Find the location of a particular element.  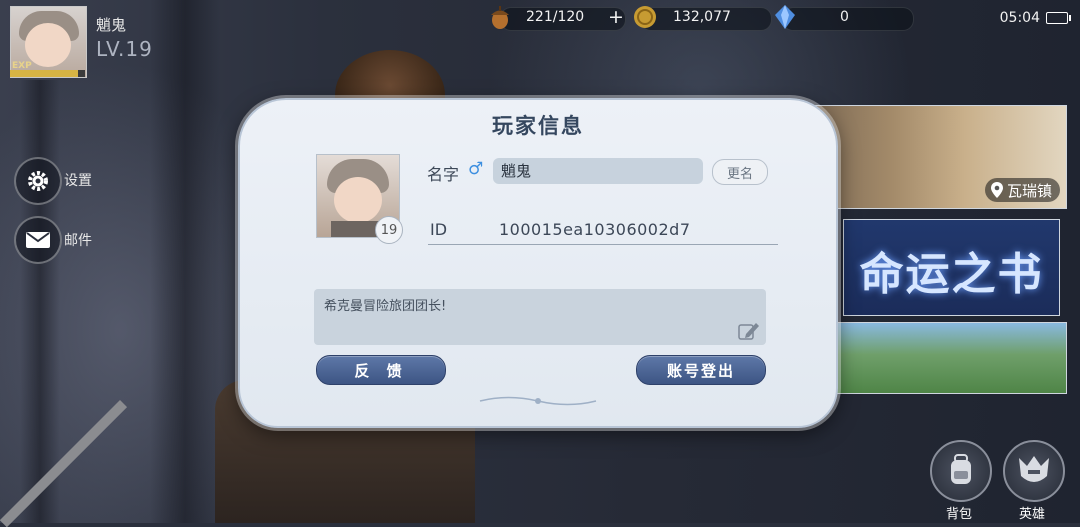

hero-button is located at coordinates (1034, 471).